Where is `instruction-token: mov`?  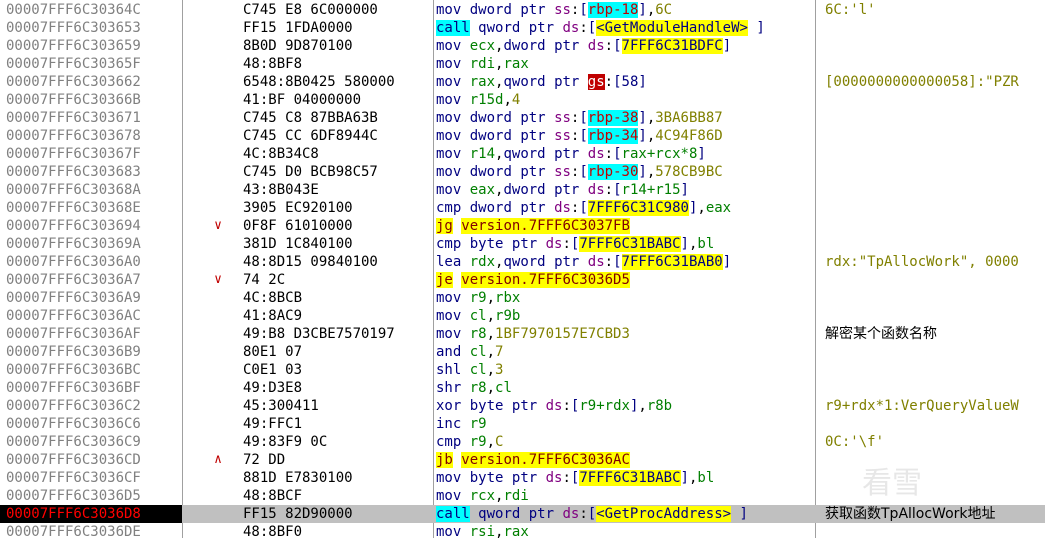
instruction-token: mov is located at coordinates (449, 531).